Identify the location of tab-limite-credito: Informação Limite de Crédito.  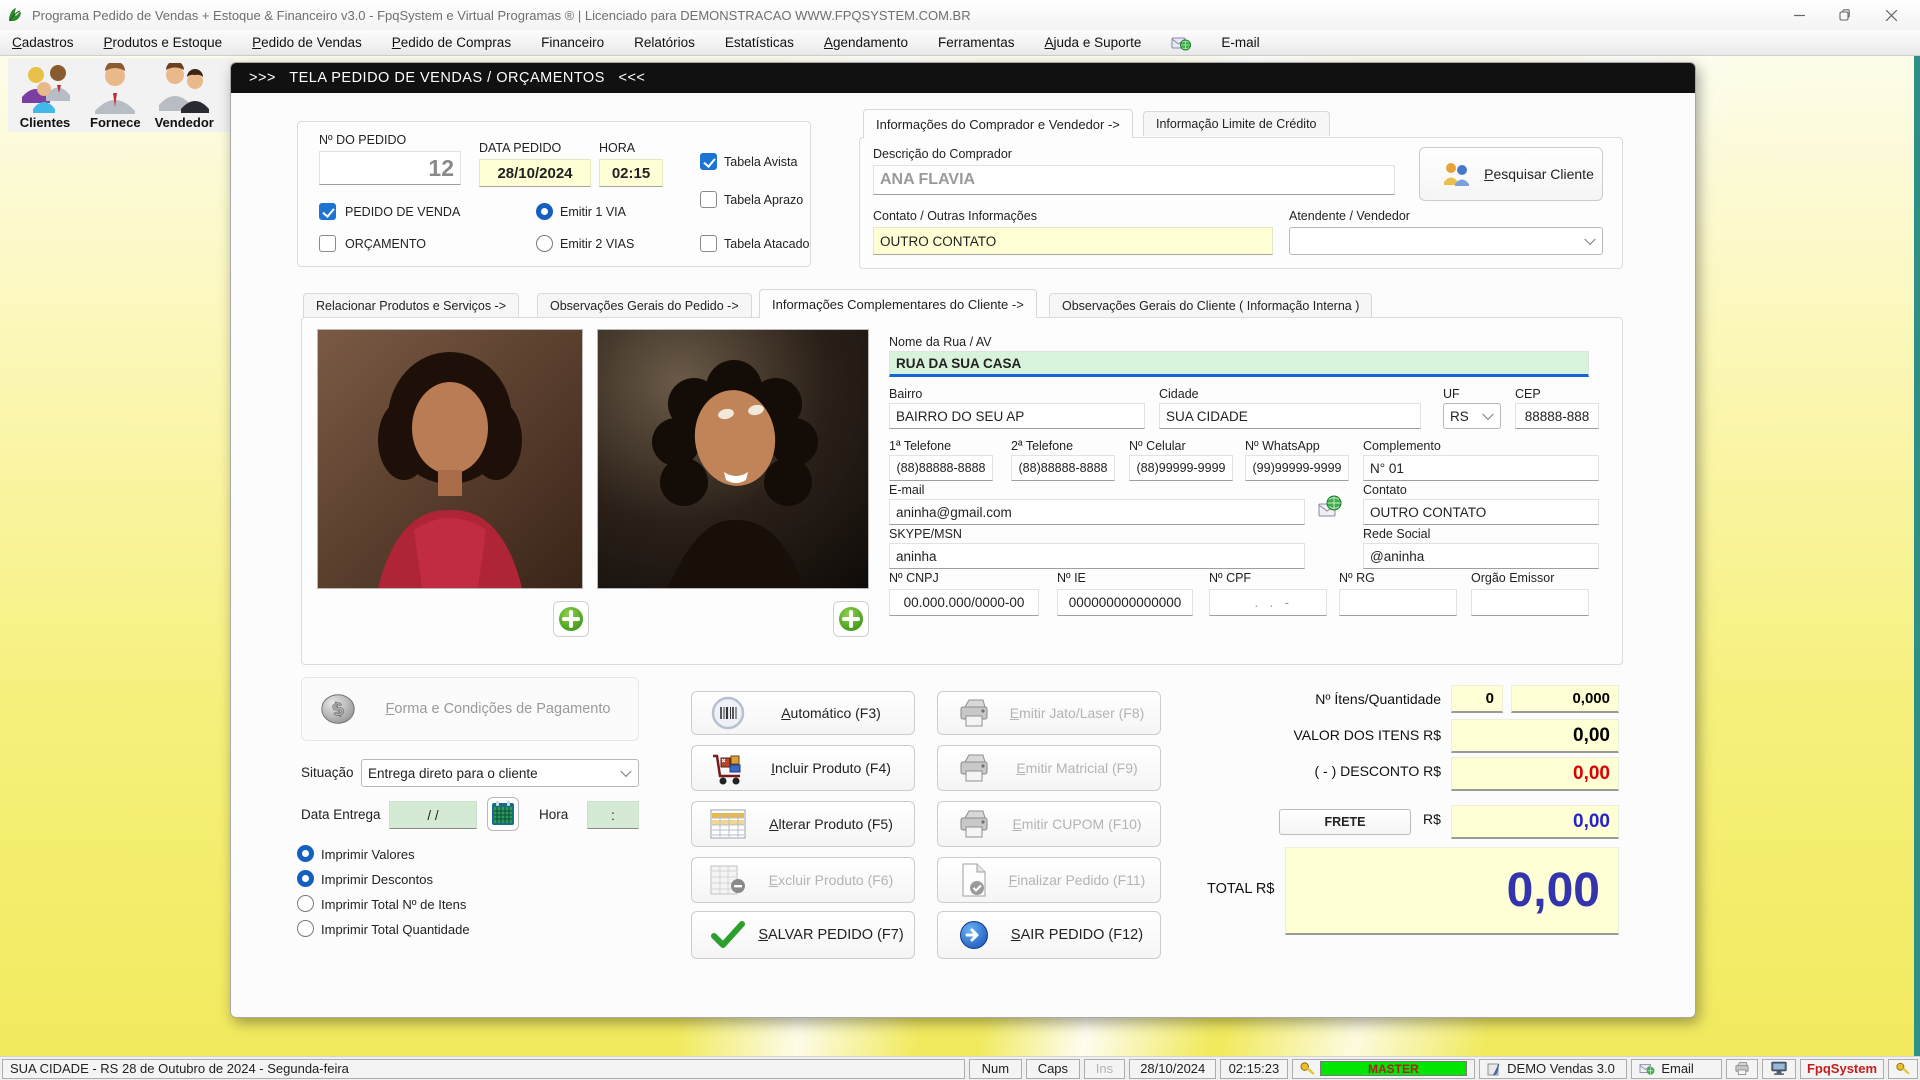
(1236, 123).